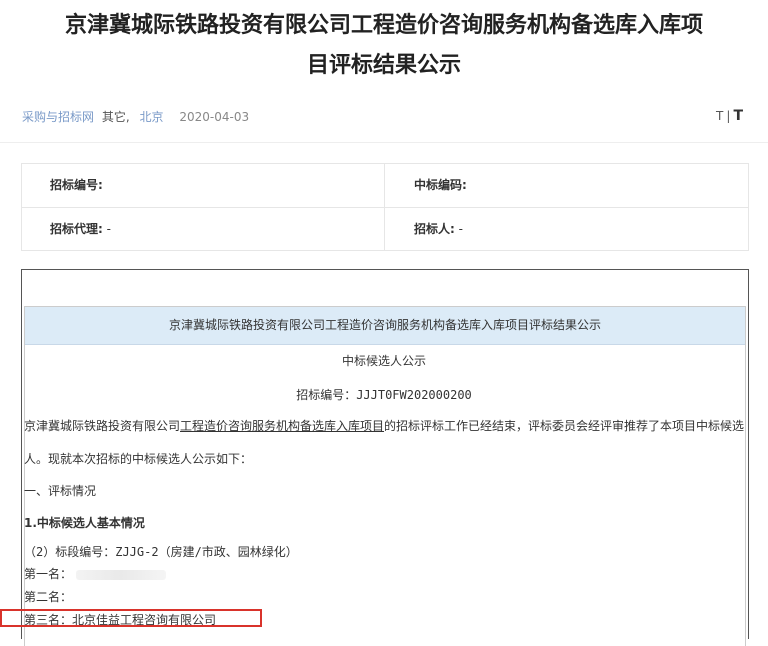 Image resolution: width=768 pixels, height=646 pixels. Describe the element at coordinates (131, 618) in the screenshot. I see `highlight-box` at that location.